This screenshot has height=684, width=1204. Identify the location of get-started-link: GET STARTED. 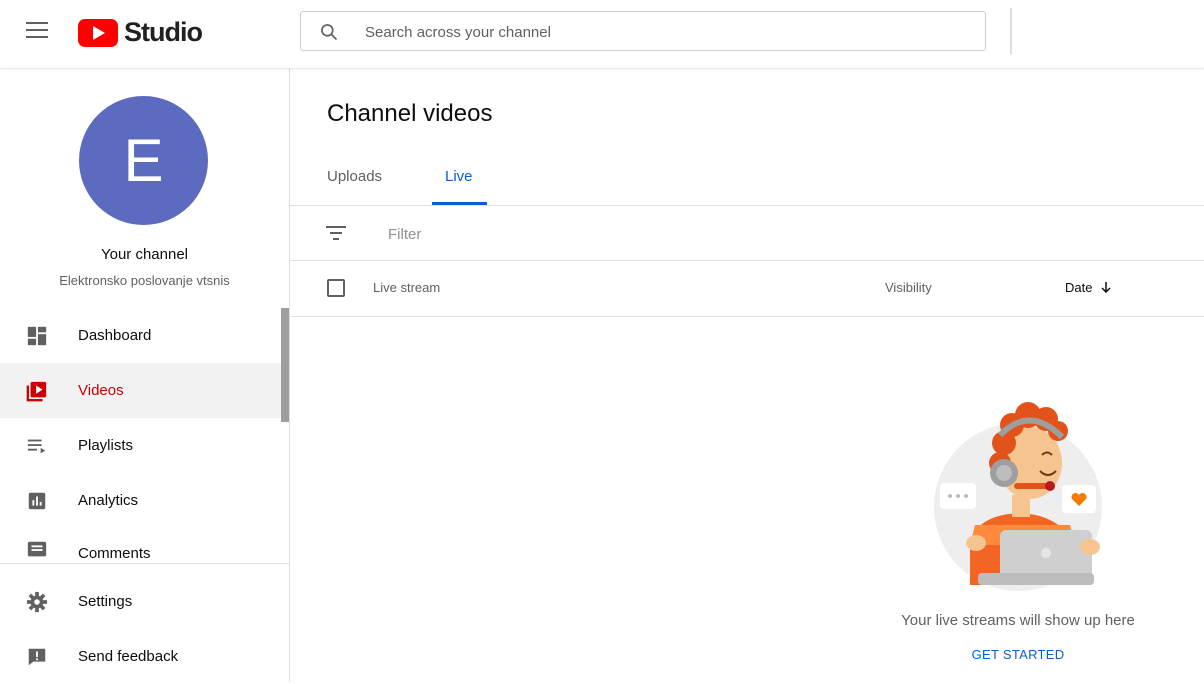
(1018, 654).